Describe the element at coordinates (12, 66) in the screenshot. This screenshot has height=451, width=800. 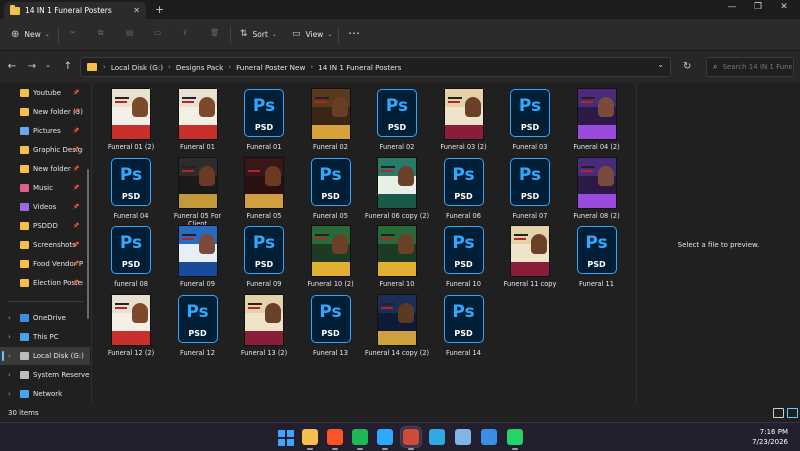
I see `back-arrow-icon: ←` at that location.